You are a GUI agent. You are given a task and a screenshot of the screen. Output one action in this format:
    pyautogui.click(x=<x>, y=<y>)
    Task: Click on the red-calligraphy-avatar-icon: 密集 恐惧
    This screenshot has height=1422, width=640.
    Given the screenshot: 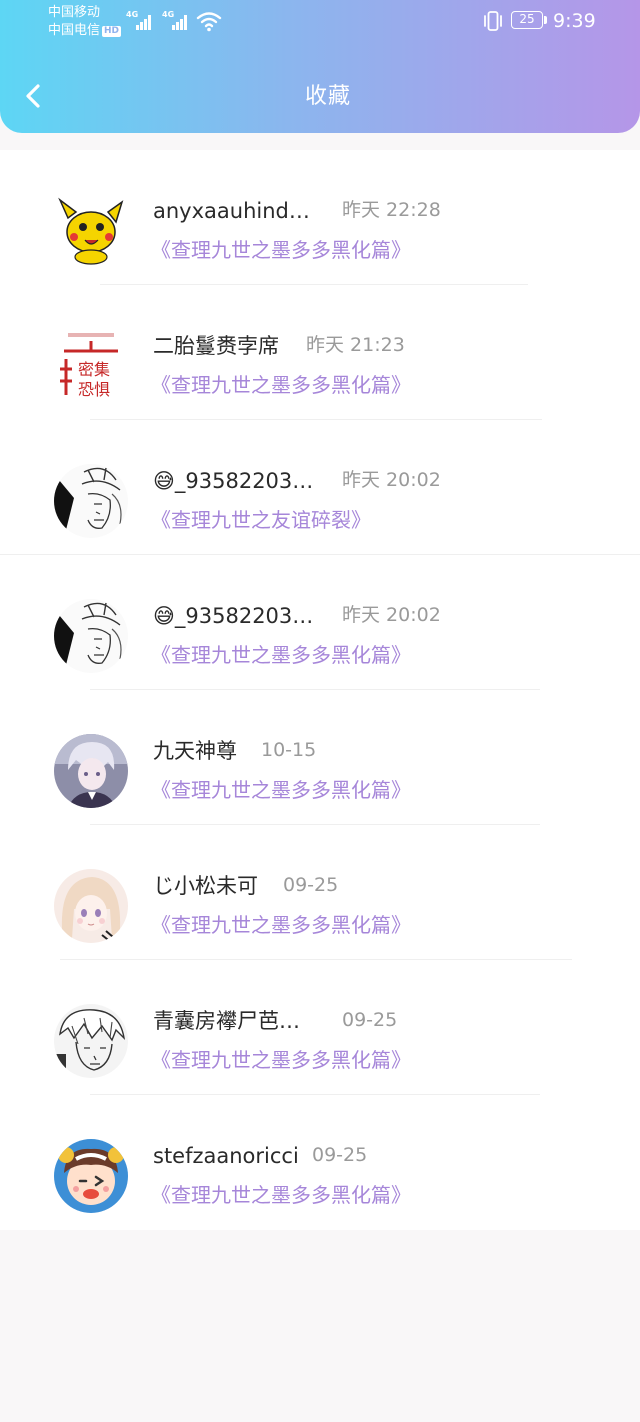 What is the action you would take?
    pyautogui.click(x=91, y=366)
    